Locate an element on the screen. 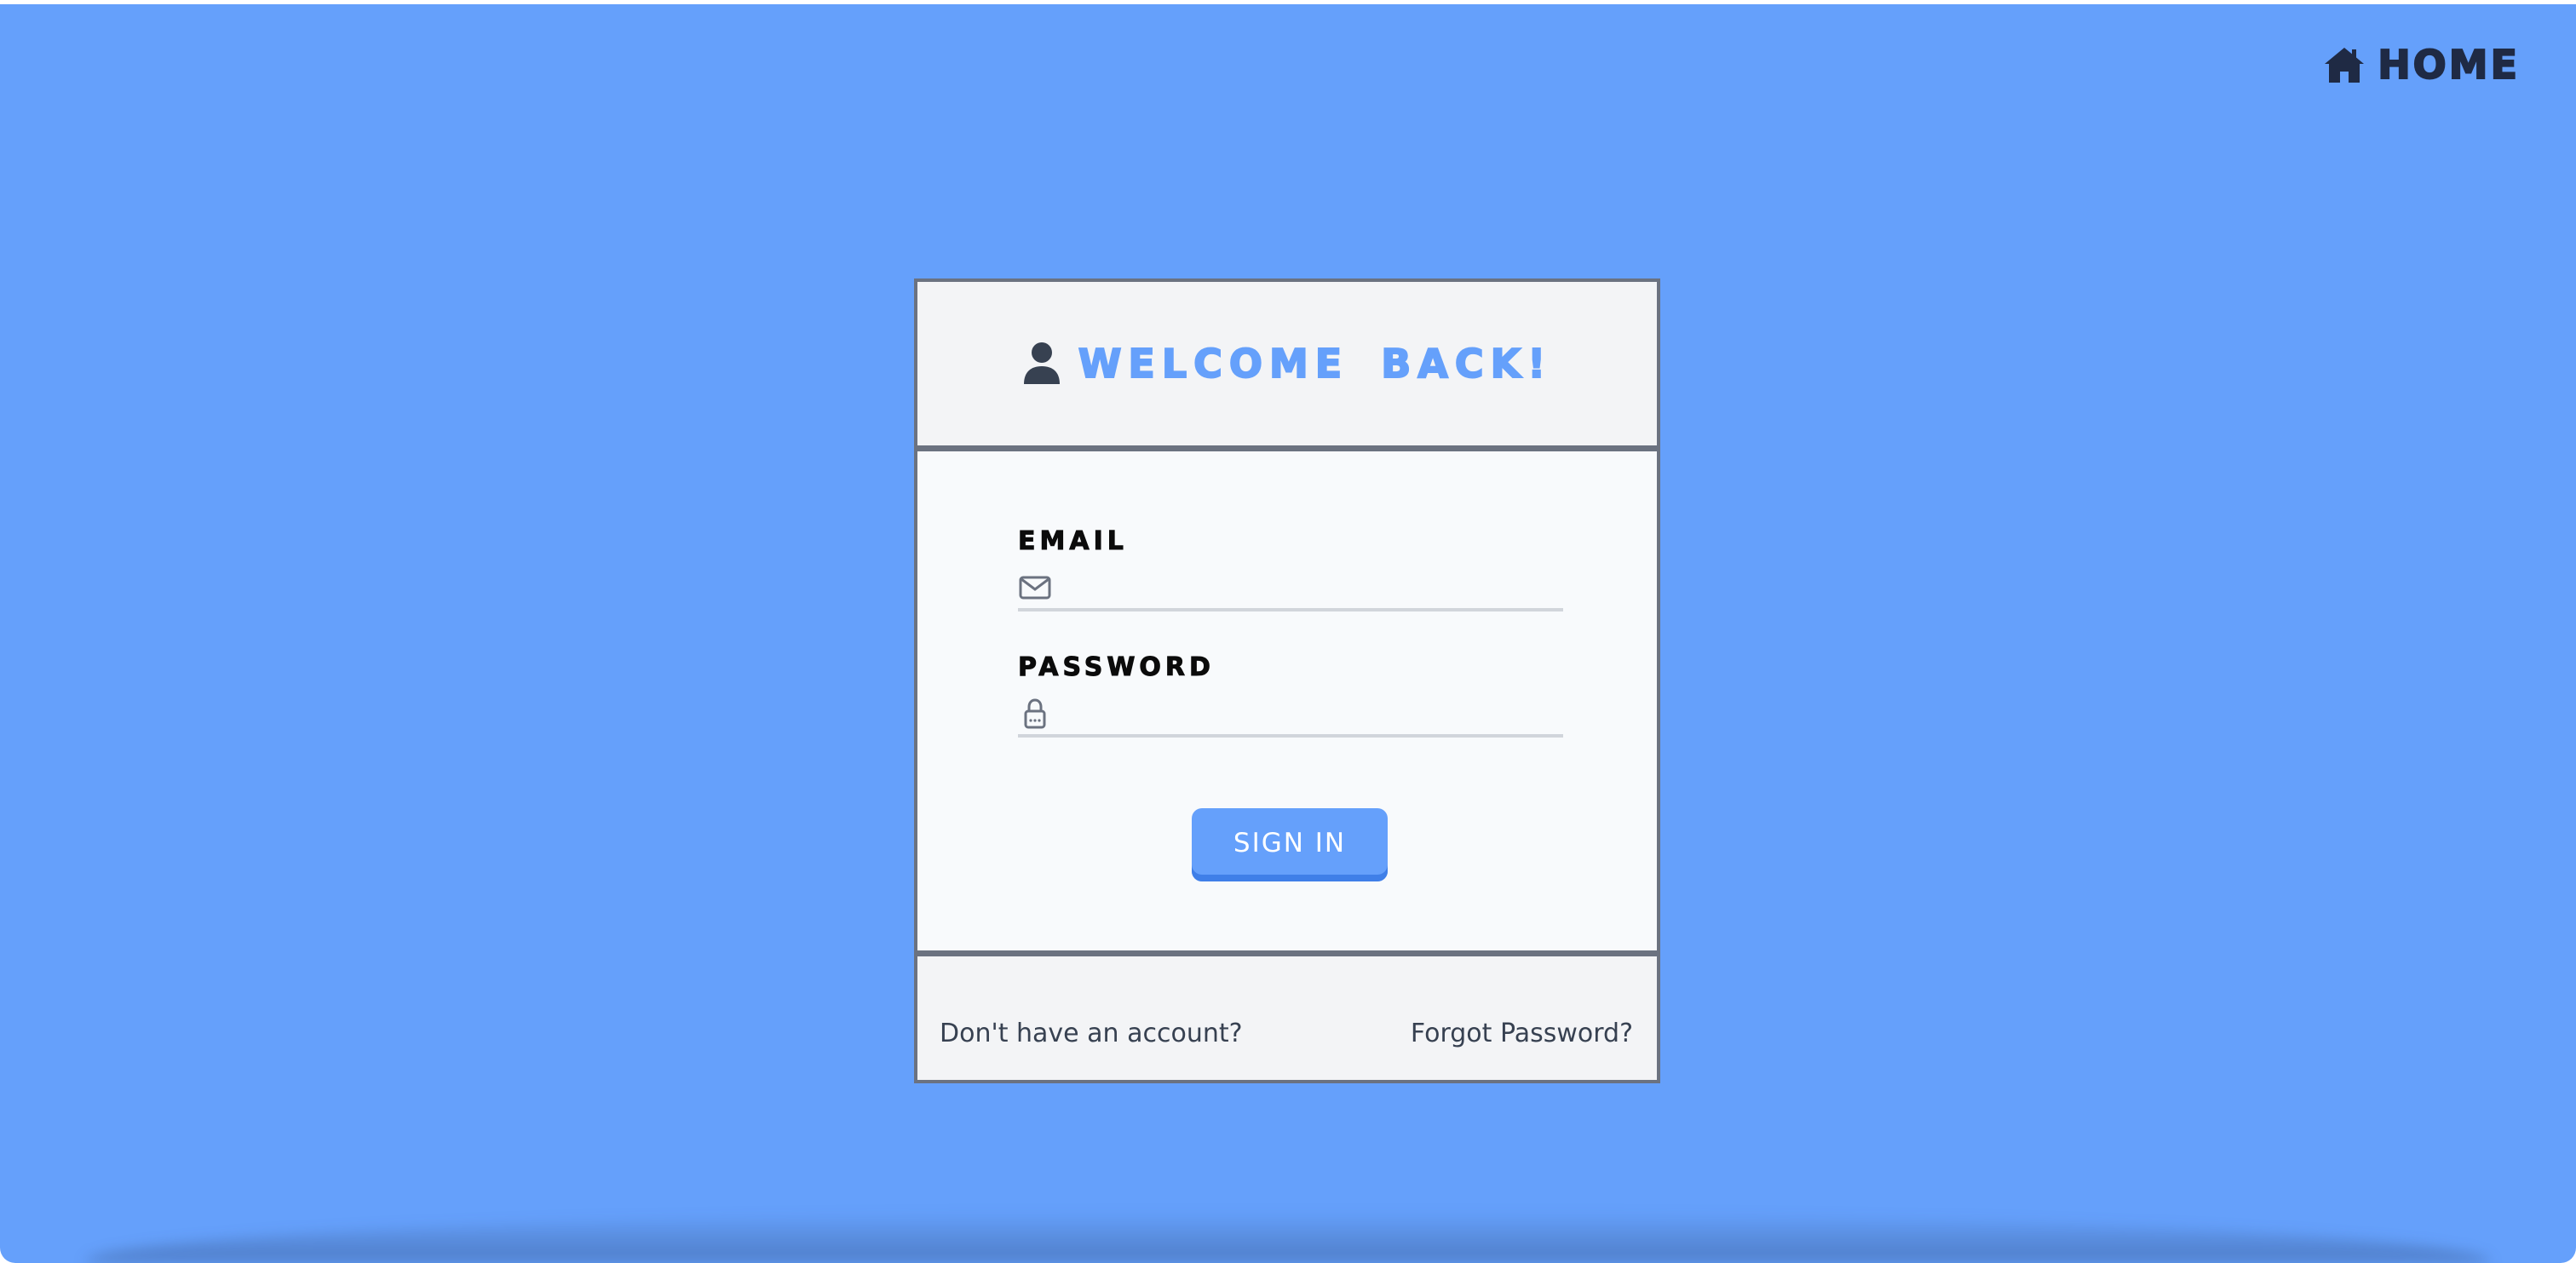  password-label: PASSWORD is located at coordinates (1117, 667).